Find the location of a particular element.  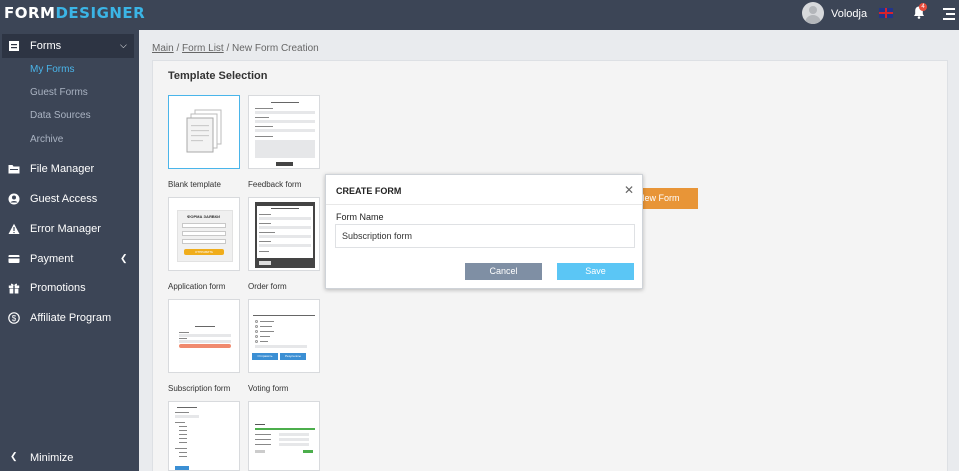

create-form-modal: CREATE FORM ✕ Form Name Cancel Save is located at coordinates (484, 231).